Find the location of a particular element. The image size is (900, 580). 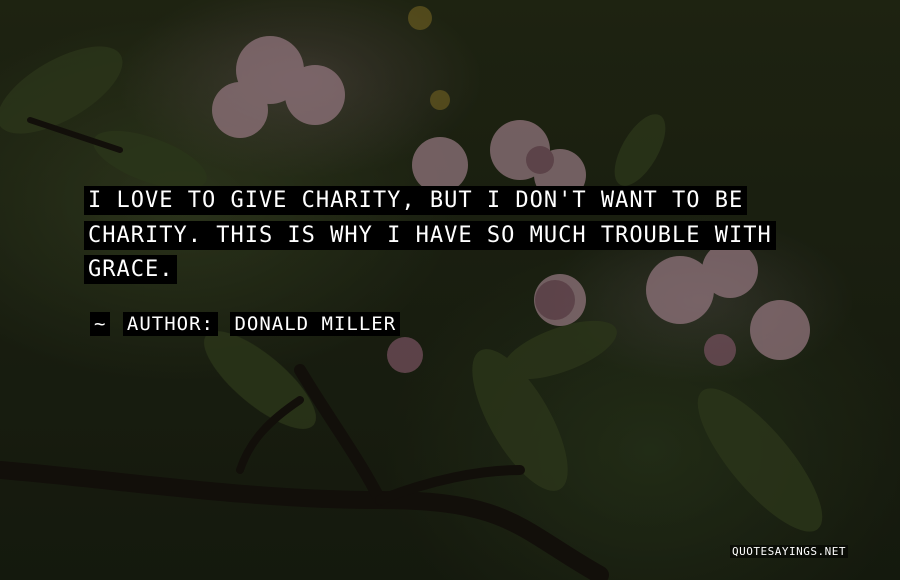

attribution-line: ~ AUTHOR: DONALD MILLER is located at coordinates (245, 324).